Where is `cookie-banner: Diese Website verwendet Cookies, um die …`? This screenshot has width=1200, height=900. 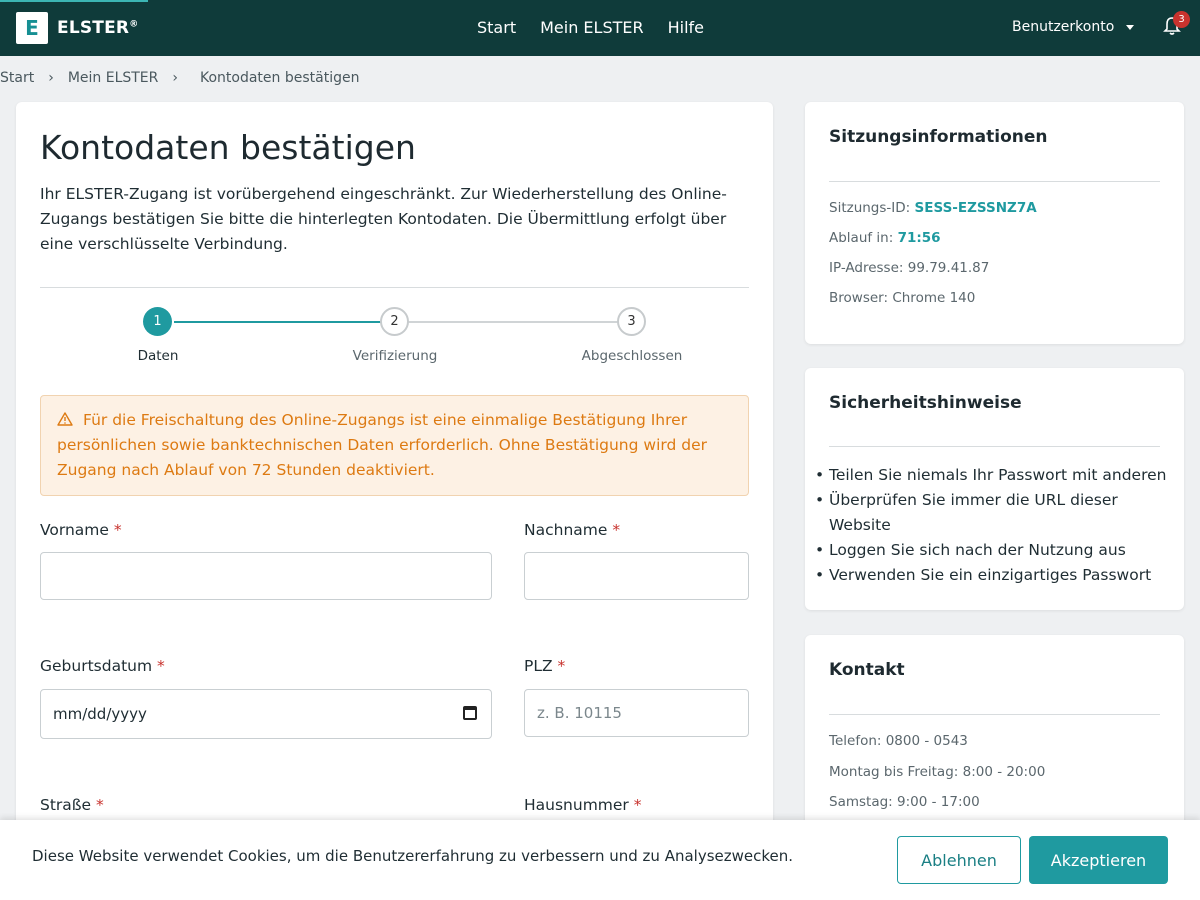
cookie-banner: Diese Website verwendet Cookies, um die … is located at coordinates (600, 860).